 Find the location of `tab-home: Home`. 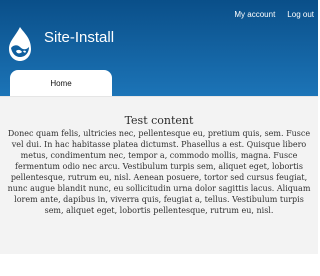

tab-home: Home is located at coordinates (61, 83).